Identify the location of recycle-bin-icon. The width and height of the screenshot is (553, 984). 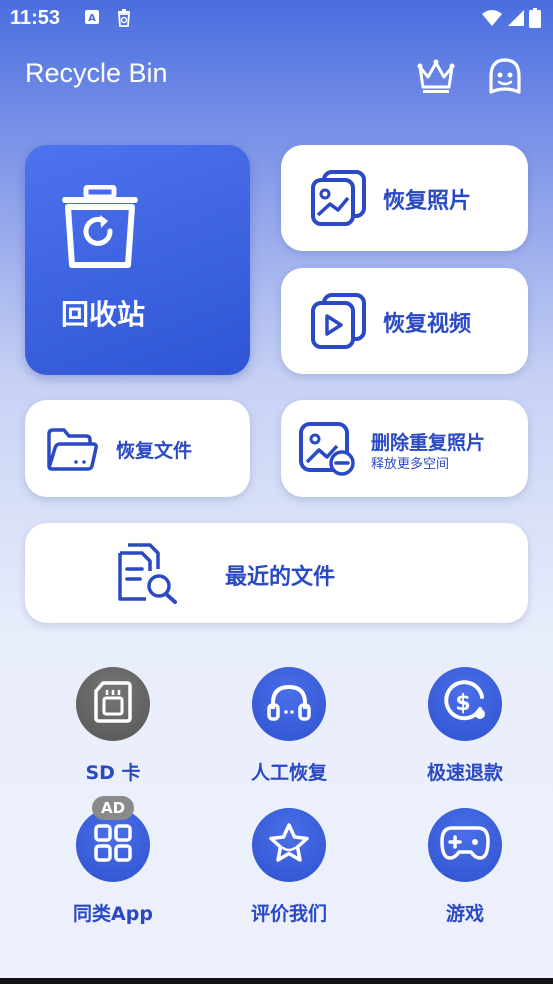
(100, 227).